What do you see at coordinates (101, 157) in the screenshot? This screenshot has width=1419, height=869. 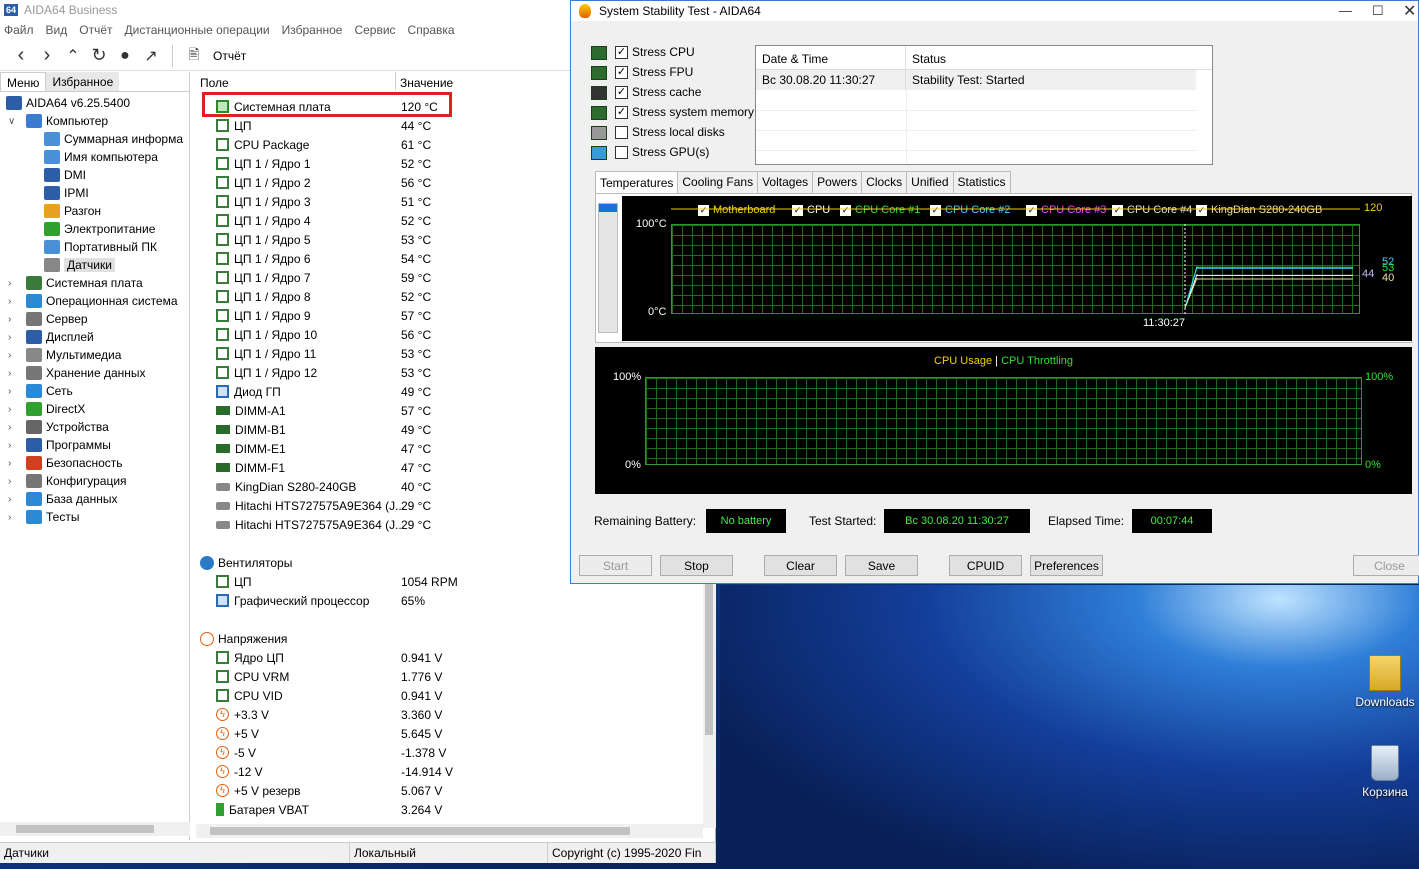 I see `tree-item: Имя компьютера` at bounding box center [101, 157].